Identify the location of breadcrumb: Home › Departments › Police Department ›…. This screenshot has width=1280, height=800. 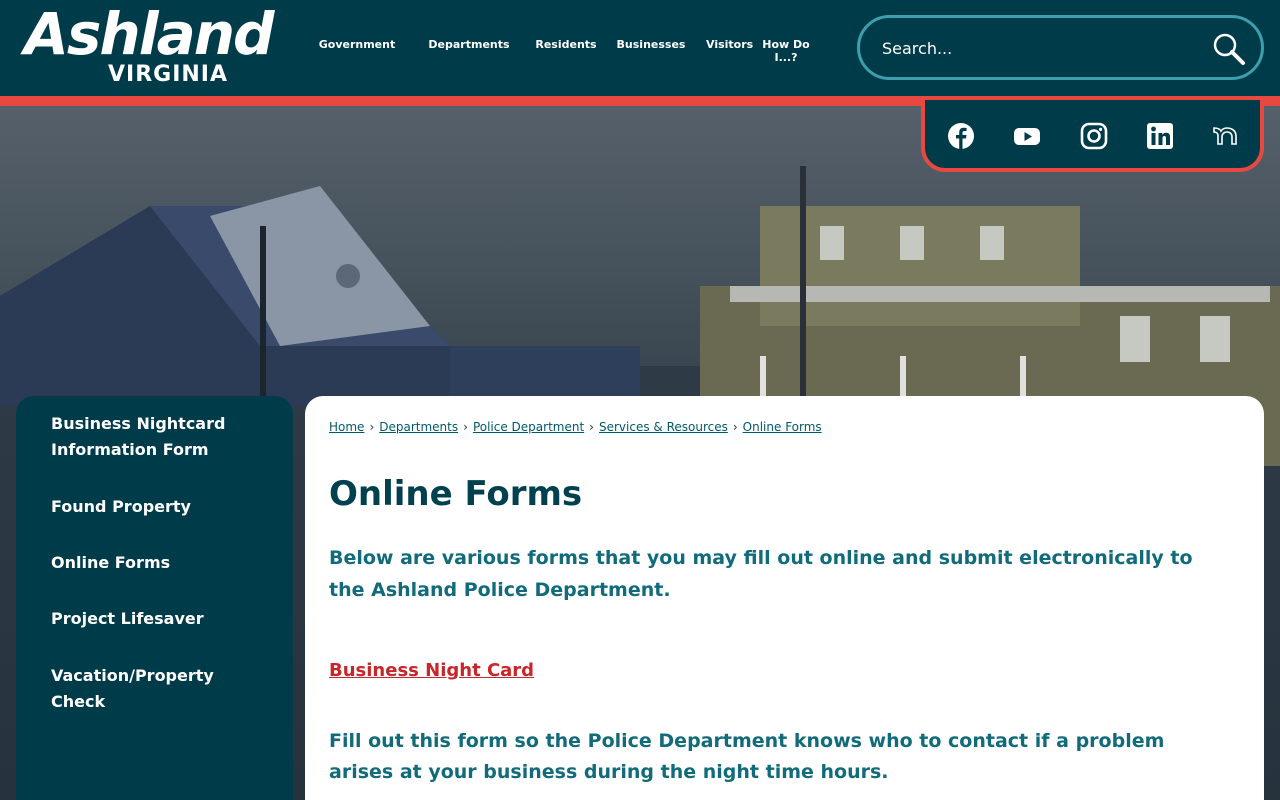
(575, 427).